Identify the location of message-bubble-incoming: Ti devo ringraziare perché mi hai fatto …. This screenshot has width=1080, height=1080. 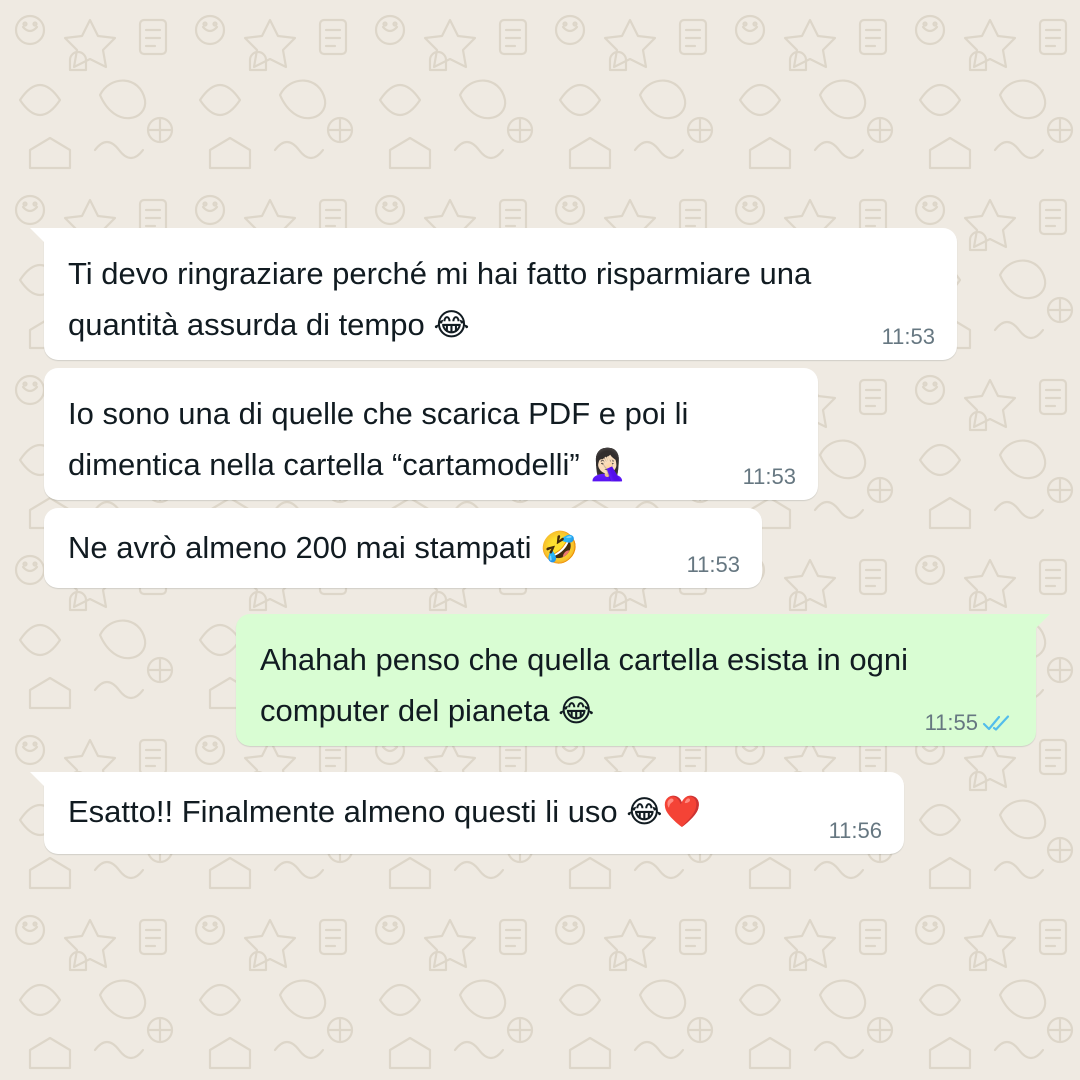
(493, 294).